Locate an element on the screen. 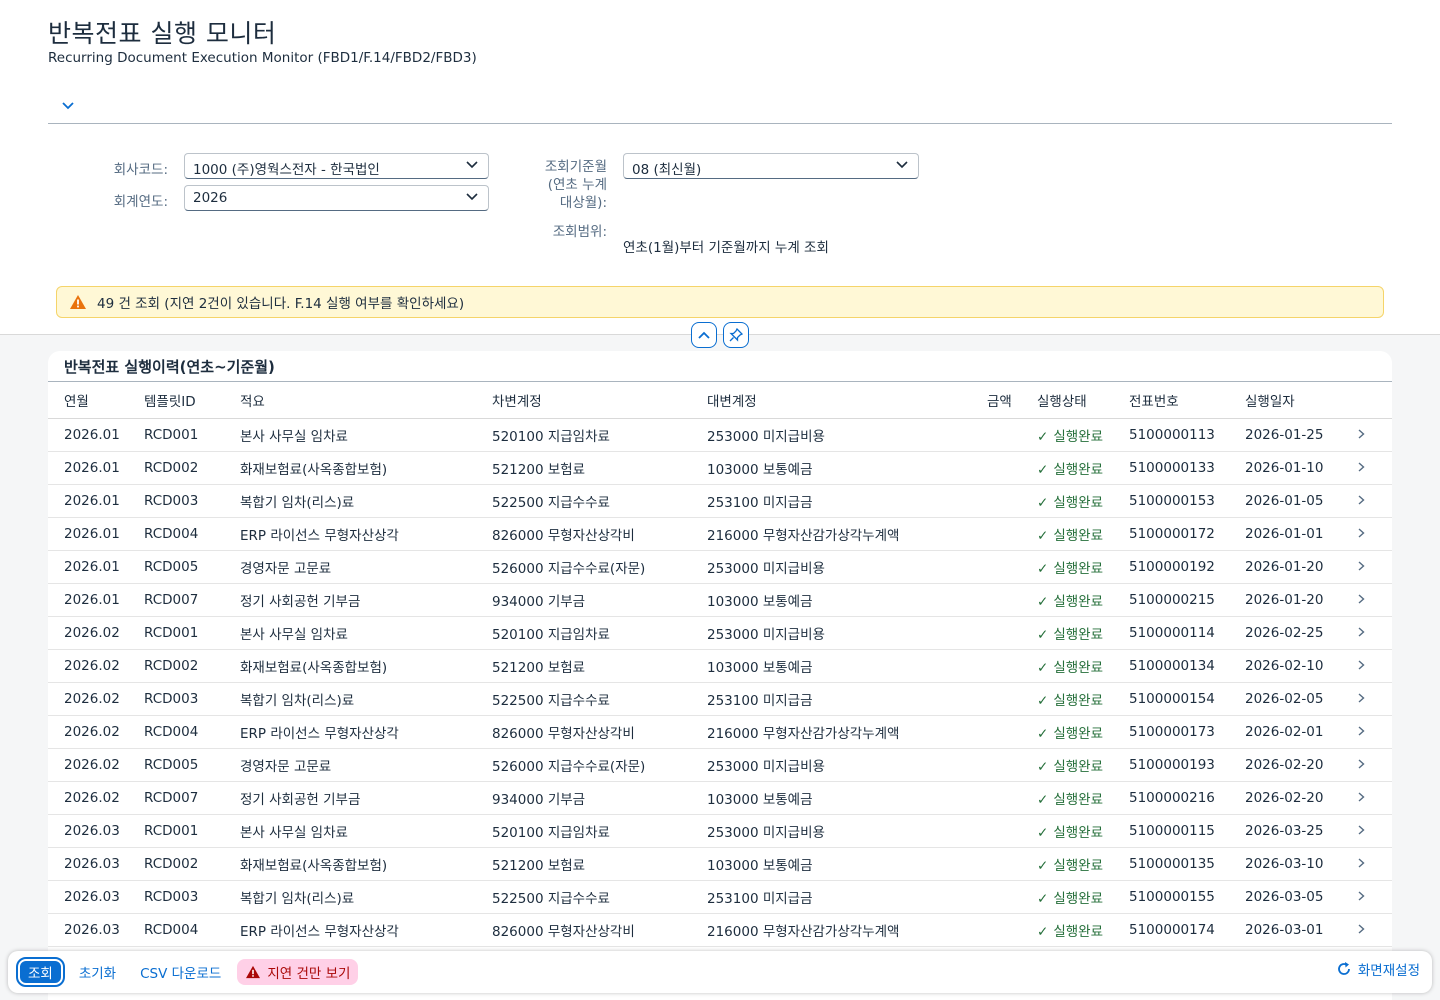 The image size is (1440, 1000). collapse-header-button is located at coordinates (704, 335).